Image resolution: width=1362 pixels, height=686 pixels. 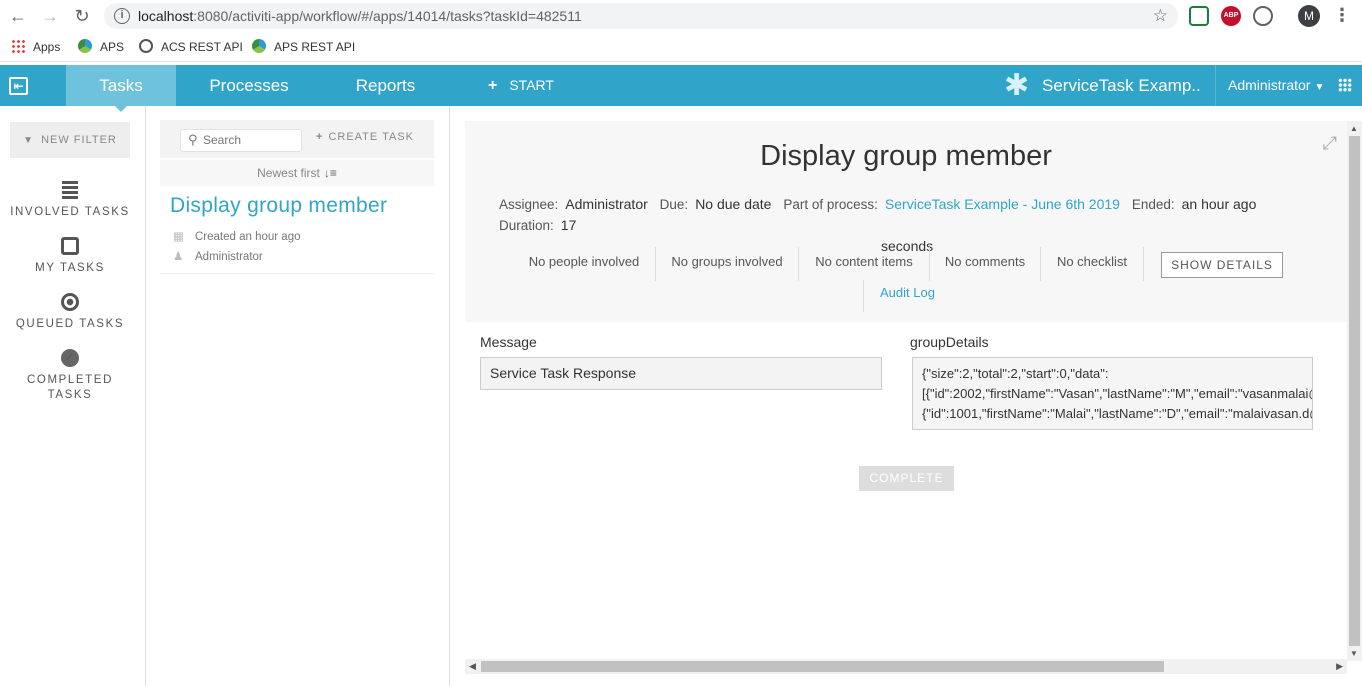 I want to click on target-icon, so click(x=70, y=302).